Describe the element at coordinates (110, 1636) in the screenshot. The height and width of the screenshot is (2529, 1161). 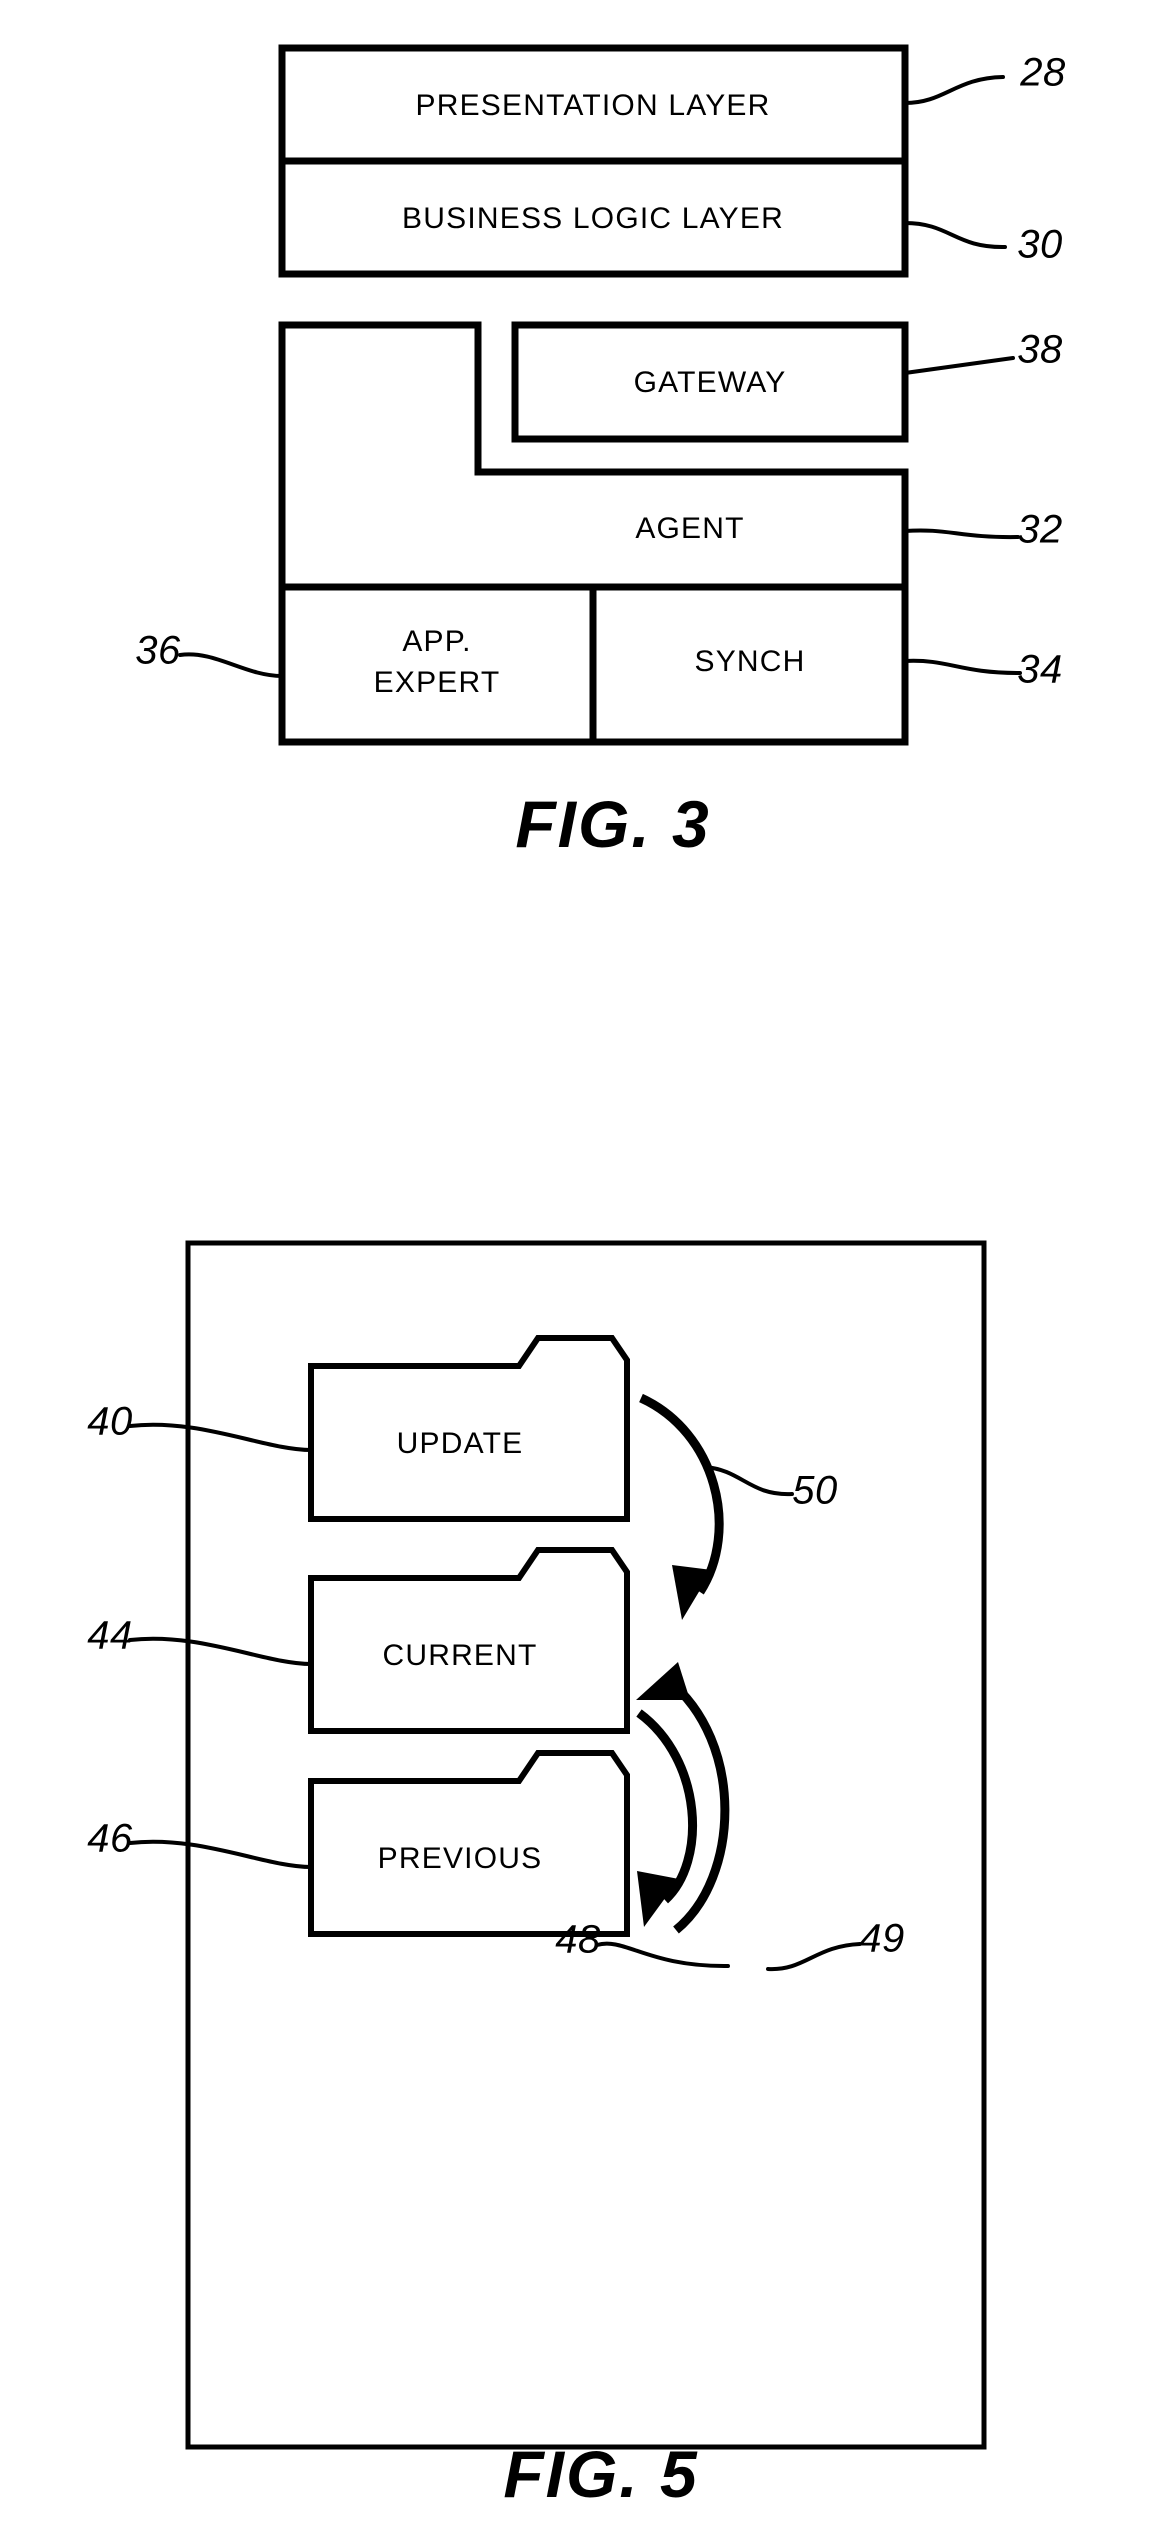
I see `ref-44: 44` at that location.